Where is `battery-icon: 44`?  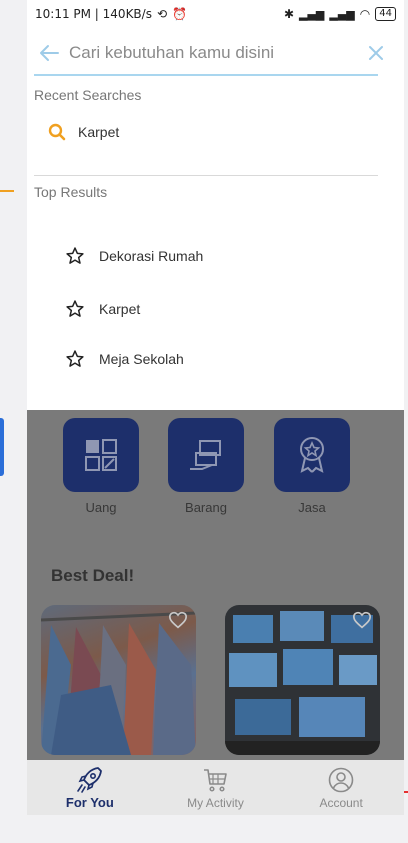
battery-icon: 44 is located at coordinates (385, 14).